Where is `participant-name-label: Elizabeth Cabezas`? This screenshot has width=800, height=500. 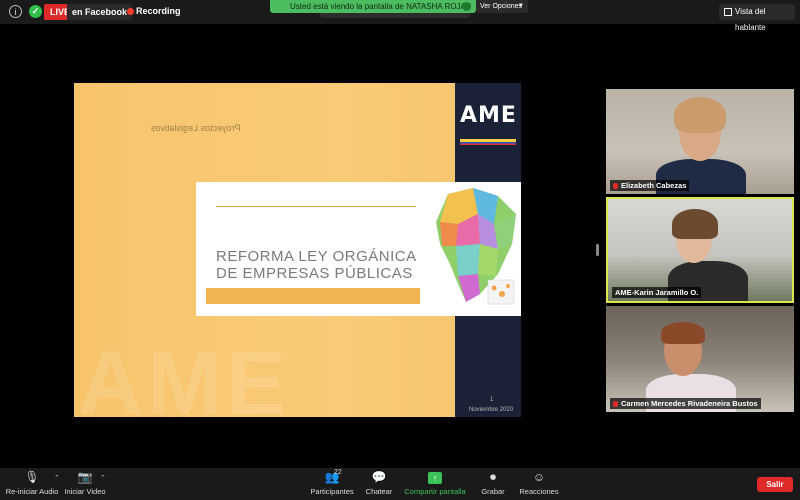
participant-name-label: Elizabeth Cabezas is located at coordinates (650, 185).